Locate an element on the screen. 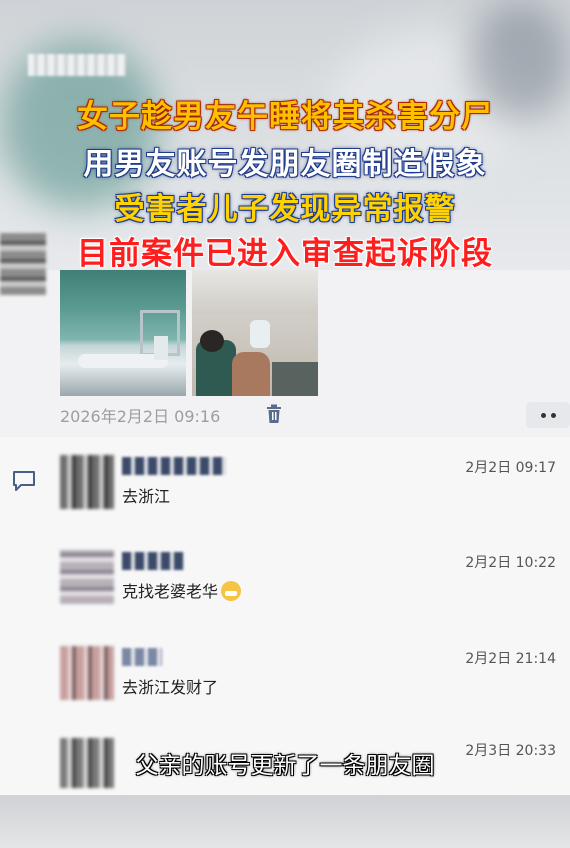 The width and height of the screenshot is (570, 848). comment-text: 去浙江 is located at coordinates (146, 496).